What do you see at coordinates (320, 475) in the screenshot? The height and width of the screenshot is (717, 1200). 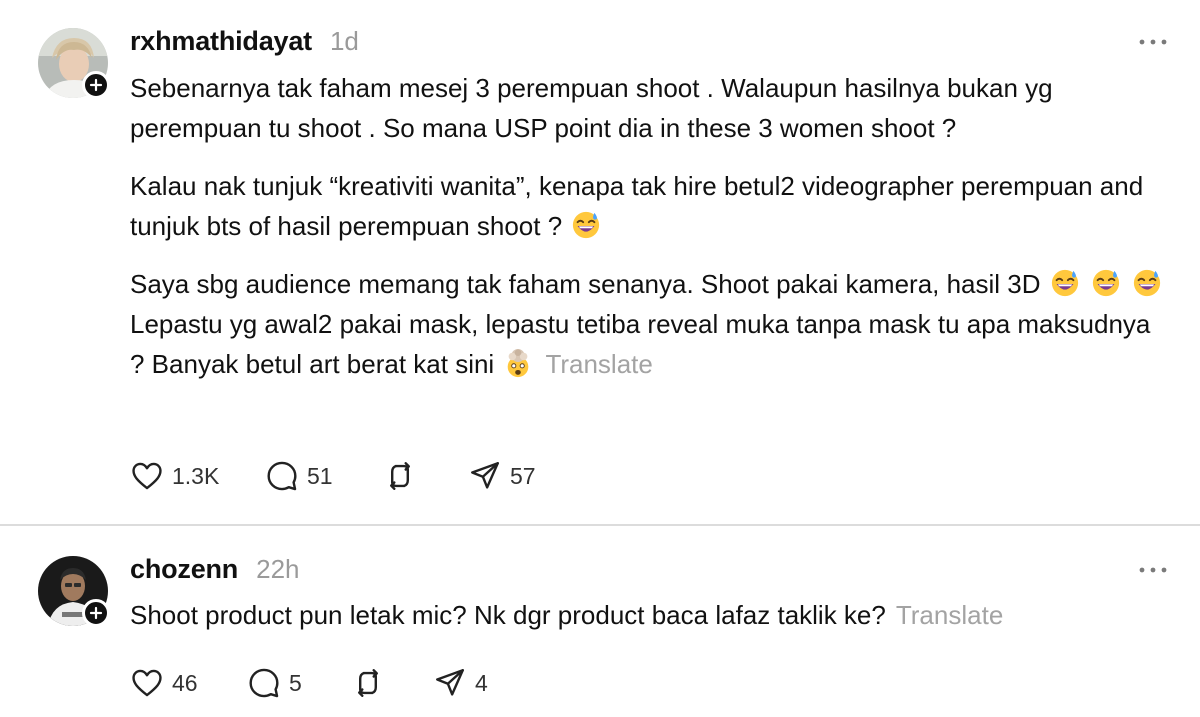 I see `reply-count: 51` at bounding box center [320, 475].